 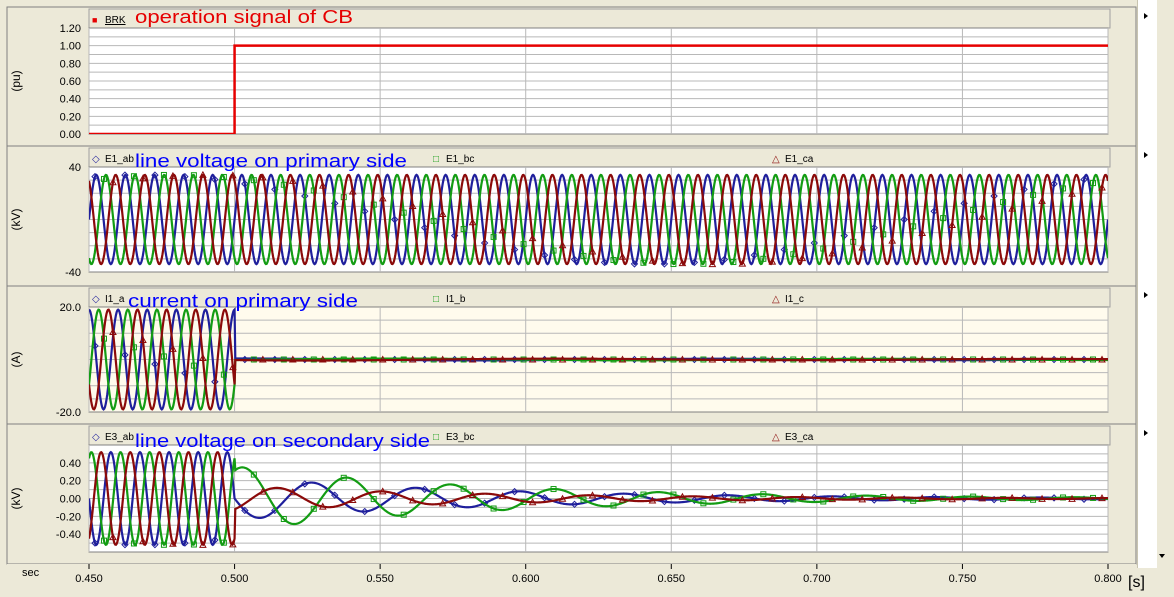 What do you see at coordinates (1162, 556) in the screenshot?
I see `scroll-down-button` at bounding box center [1162, 556].